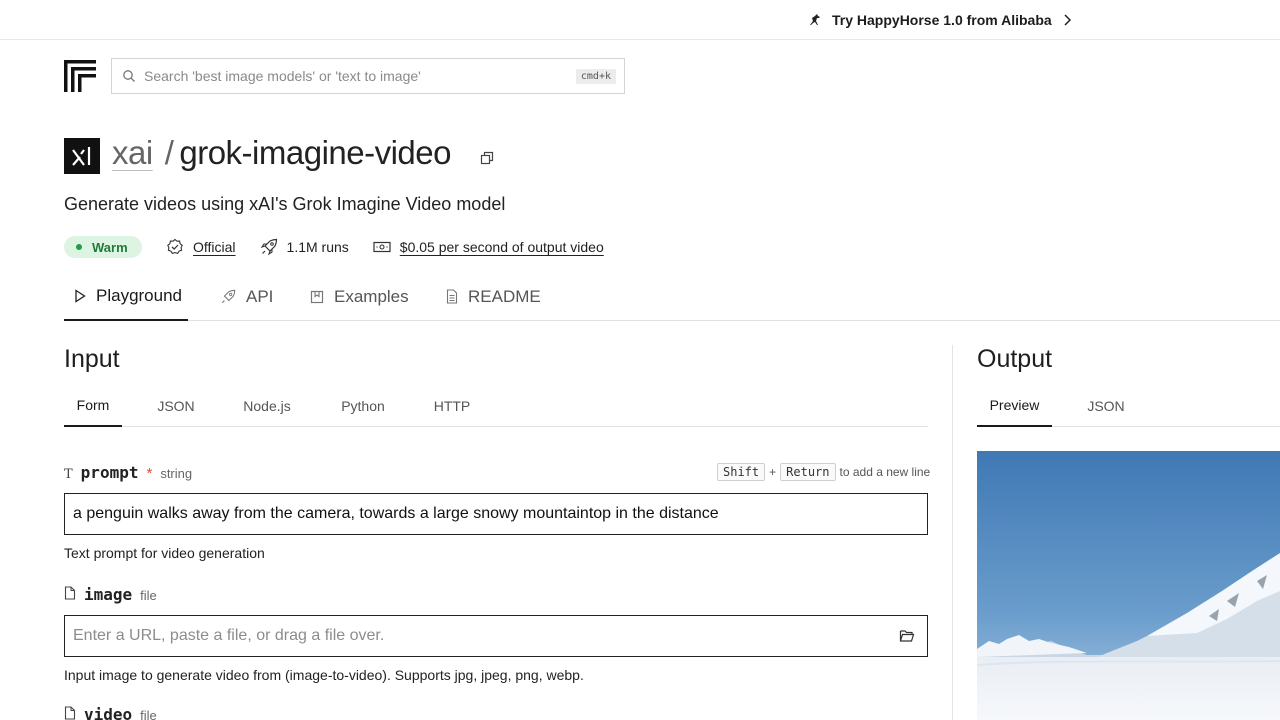 The width and height of the screenshot is (1280, 720). I want to click on horse-icon, so click(815, 19).